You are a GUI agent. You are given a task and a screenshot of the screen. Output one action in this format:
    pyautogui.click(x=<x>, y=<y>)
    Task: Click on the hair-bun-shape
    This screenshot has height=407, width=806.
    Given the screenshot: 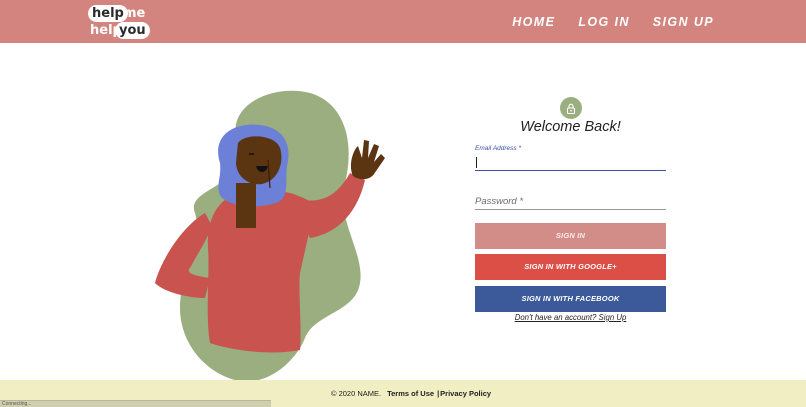 What is the action you would take?
    pyautogui.click(x=270, y=150)
    